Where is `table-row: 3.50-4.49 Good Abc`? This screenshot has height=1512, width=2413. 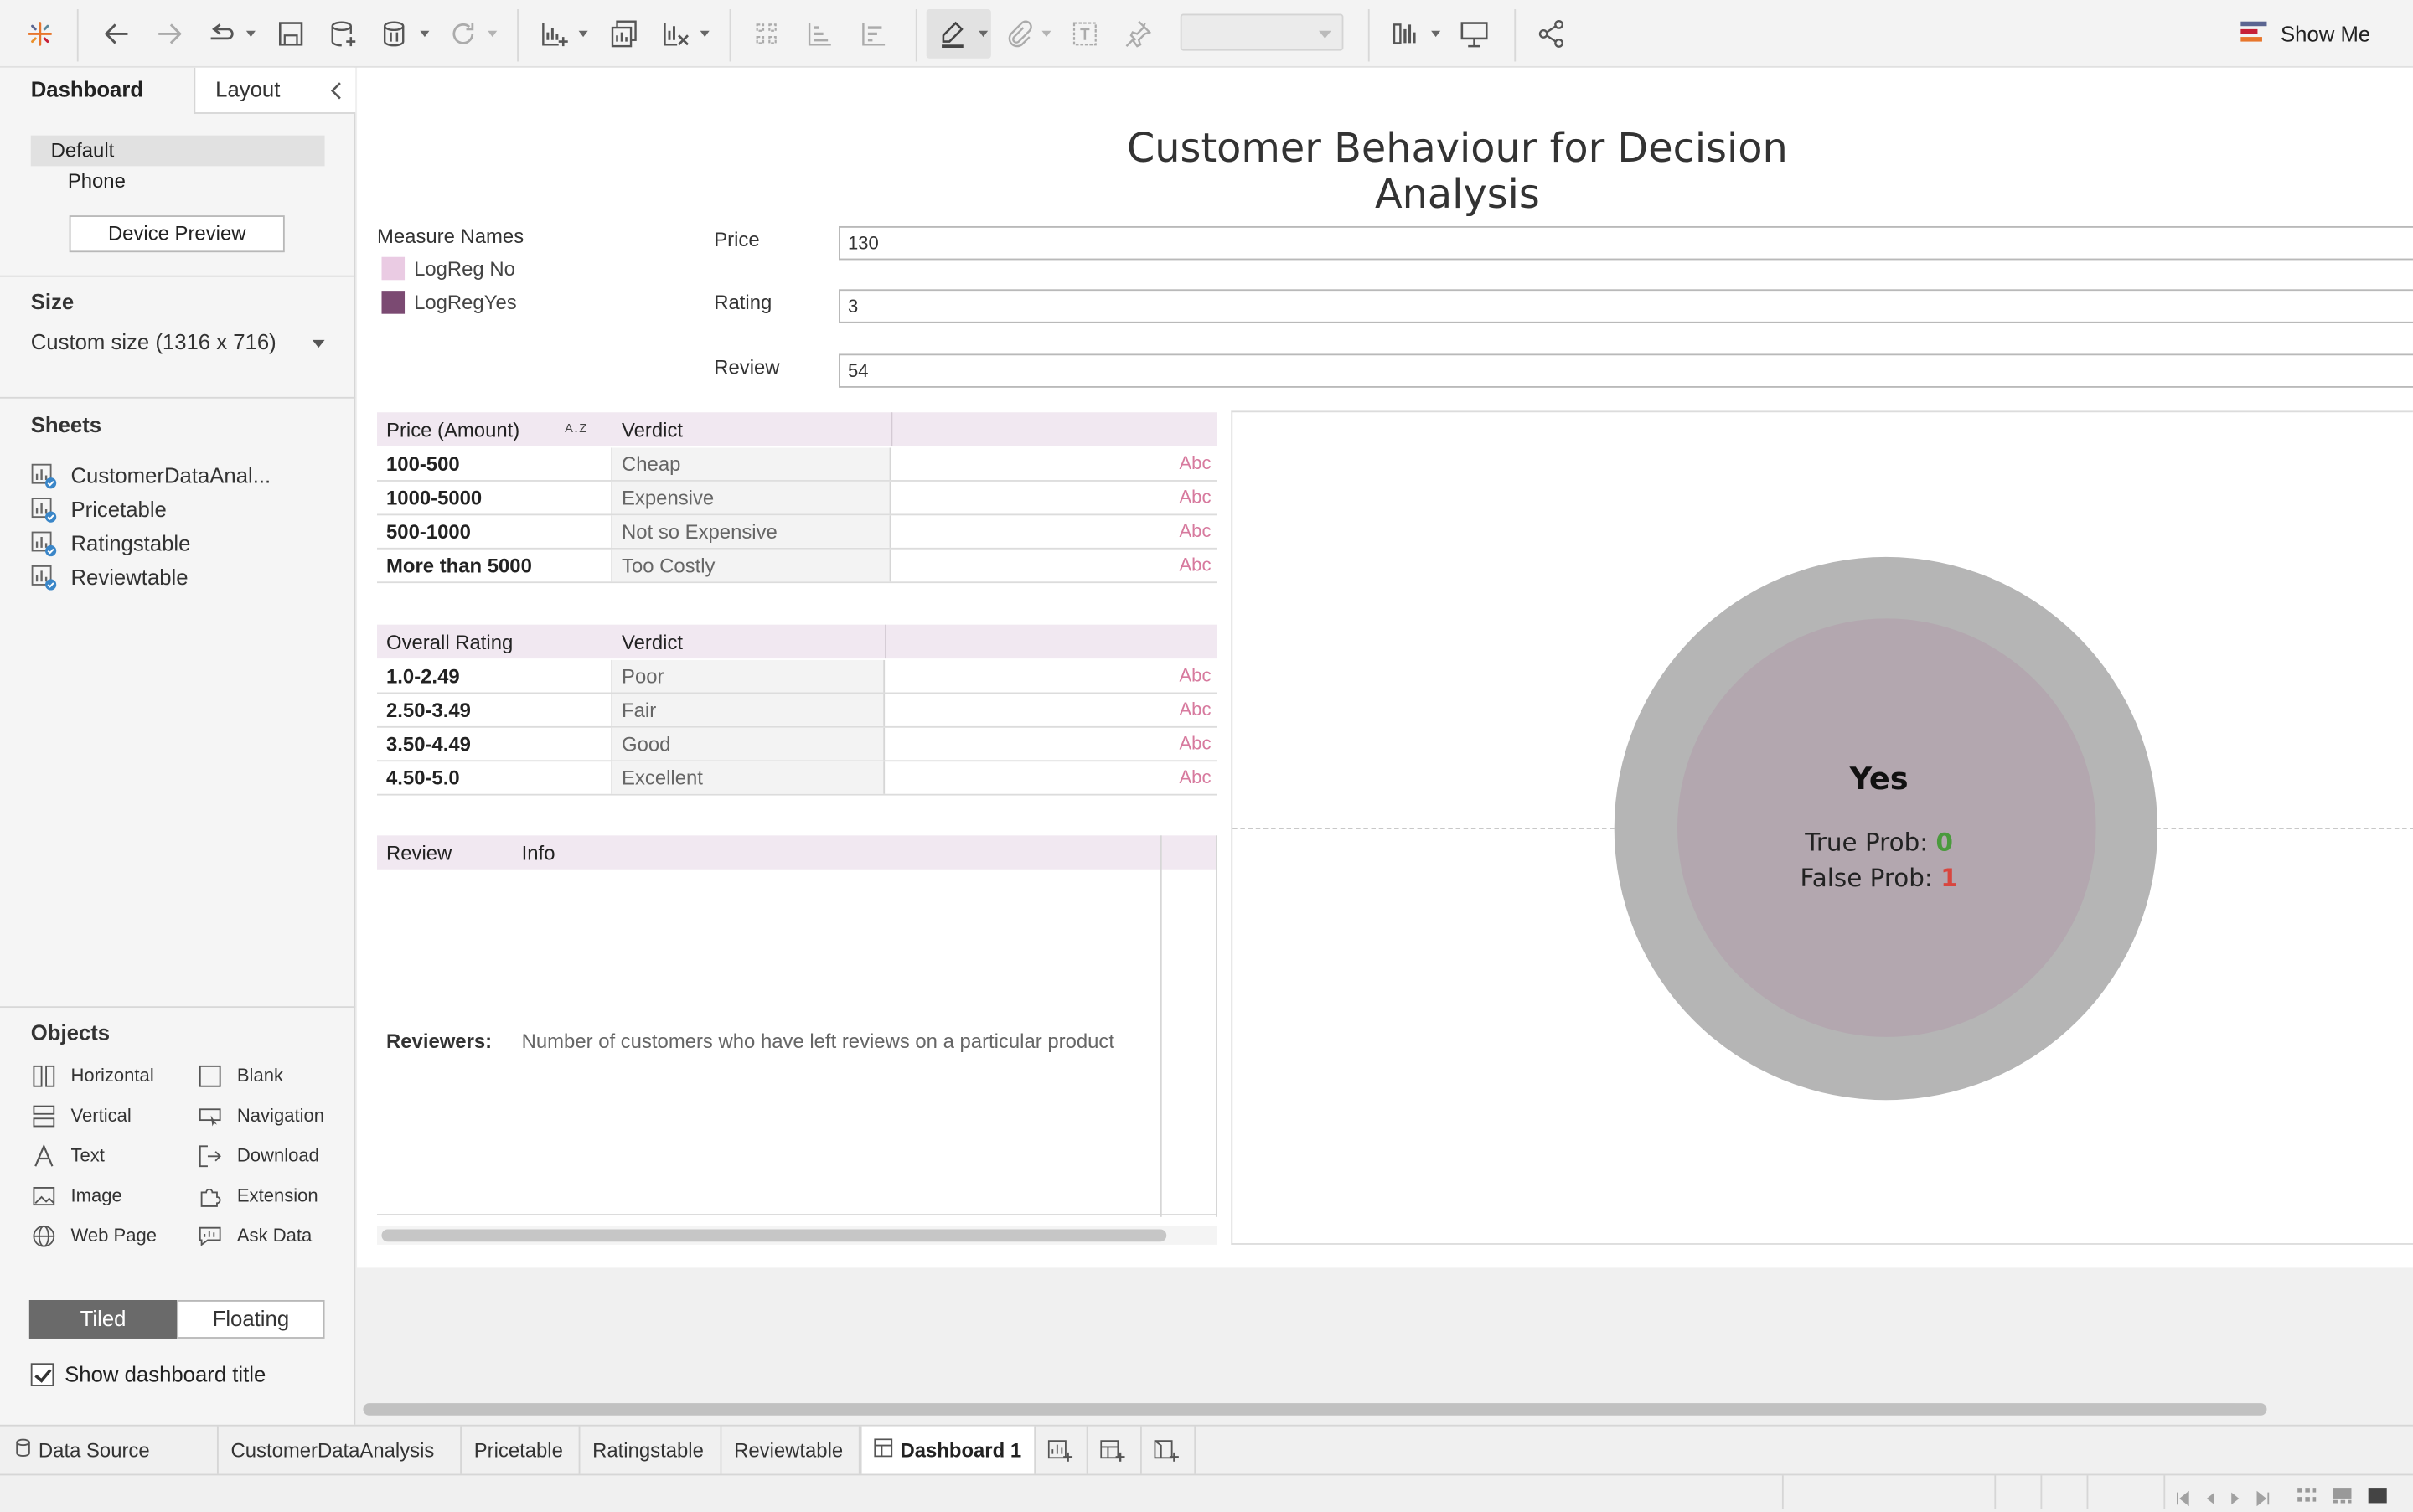
table-row: 3.50-4.49 Good Abc is located at coordinates (796, 744).